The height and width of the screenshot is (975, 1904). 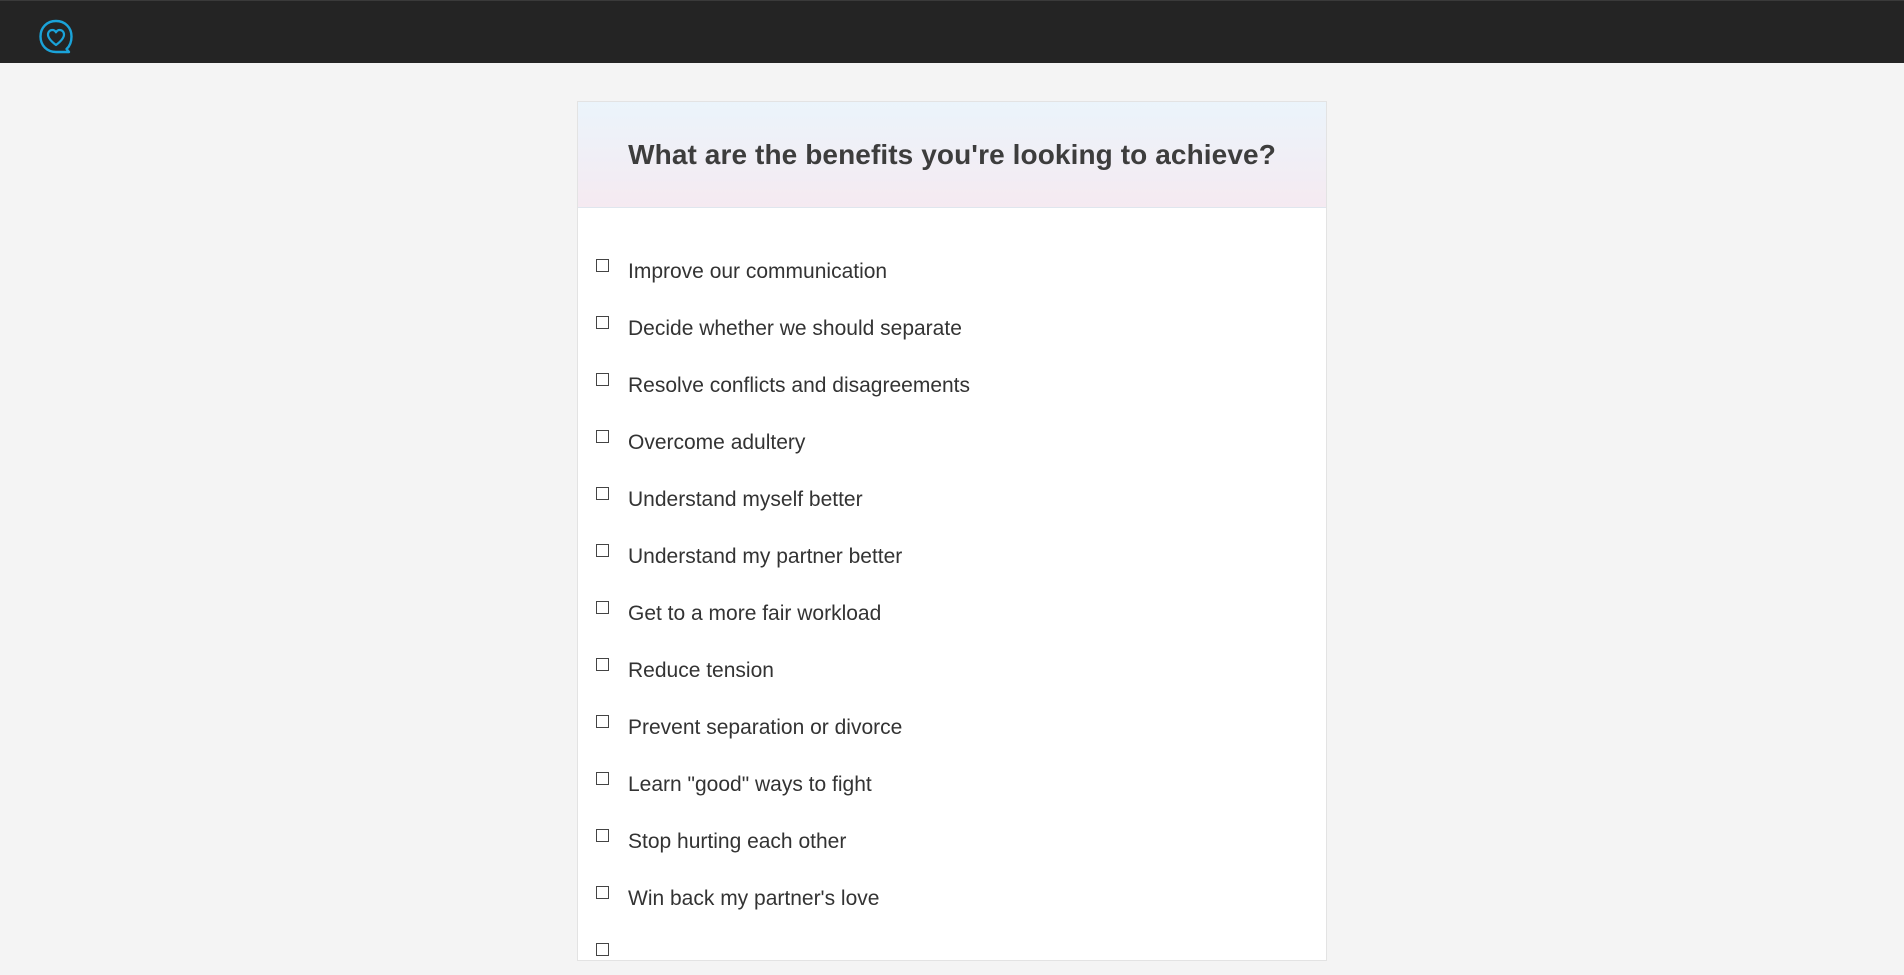 What do you see at coordinates (952, 547) in the screenshot?
I see `benefit-option: Understand my partner better` at bounding box center [952, 547].